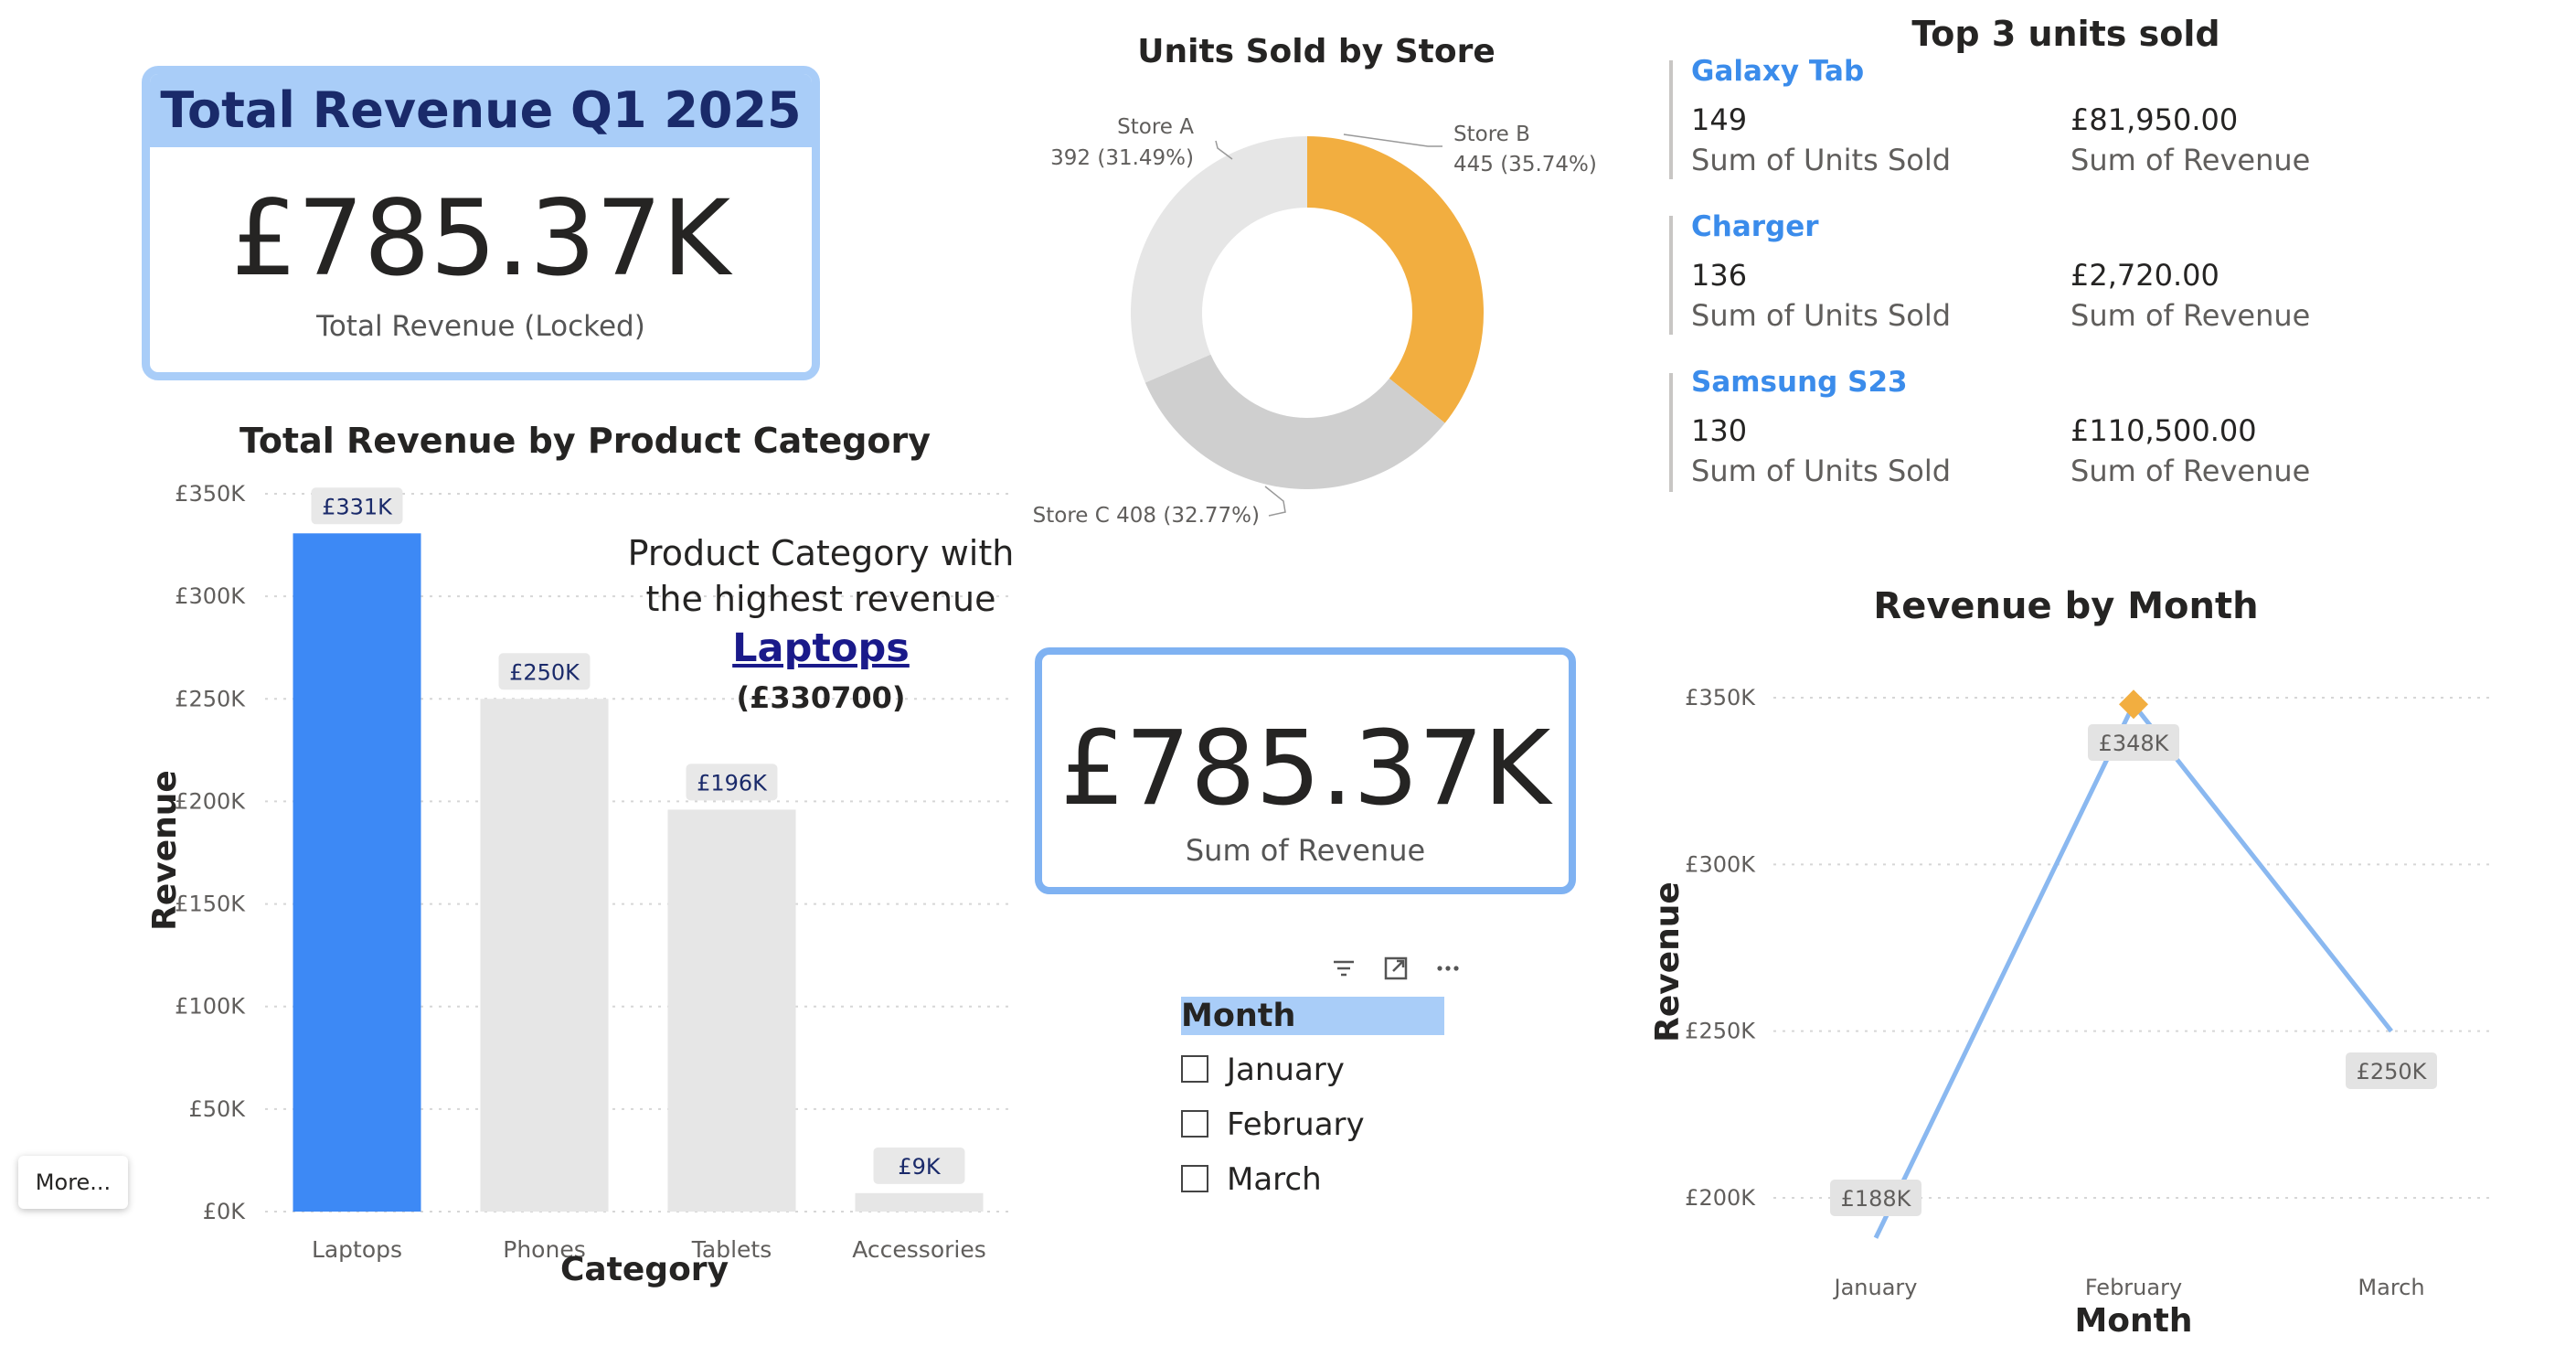 The image size is (2576, 1346). What do you see at coordinates (1720, 1198) in the screenshot?
I see `y-tick-label: £200K` at bounding box center [1720, 1198].